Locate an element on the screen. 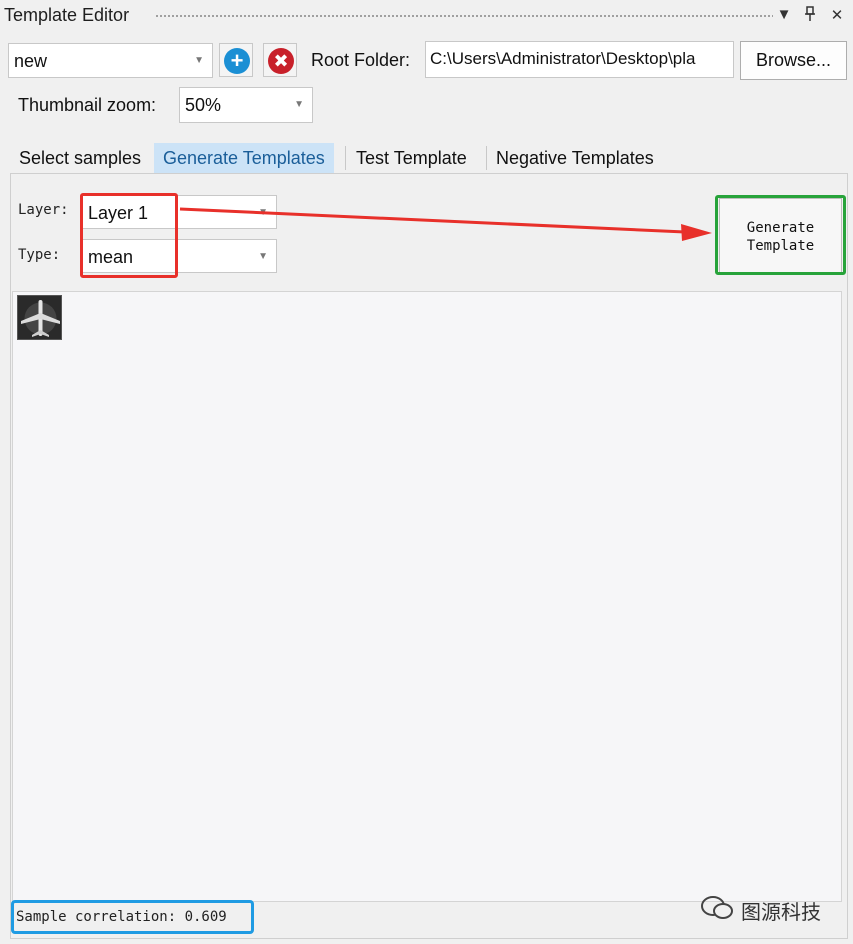 The height and width of the screenshot is (944, 853). x-circle-icon: ✖ is located at coordinates (281, 61).